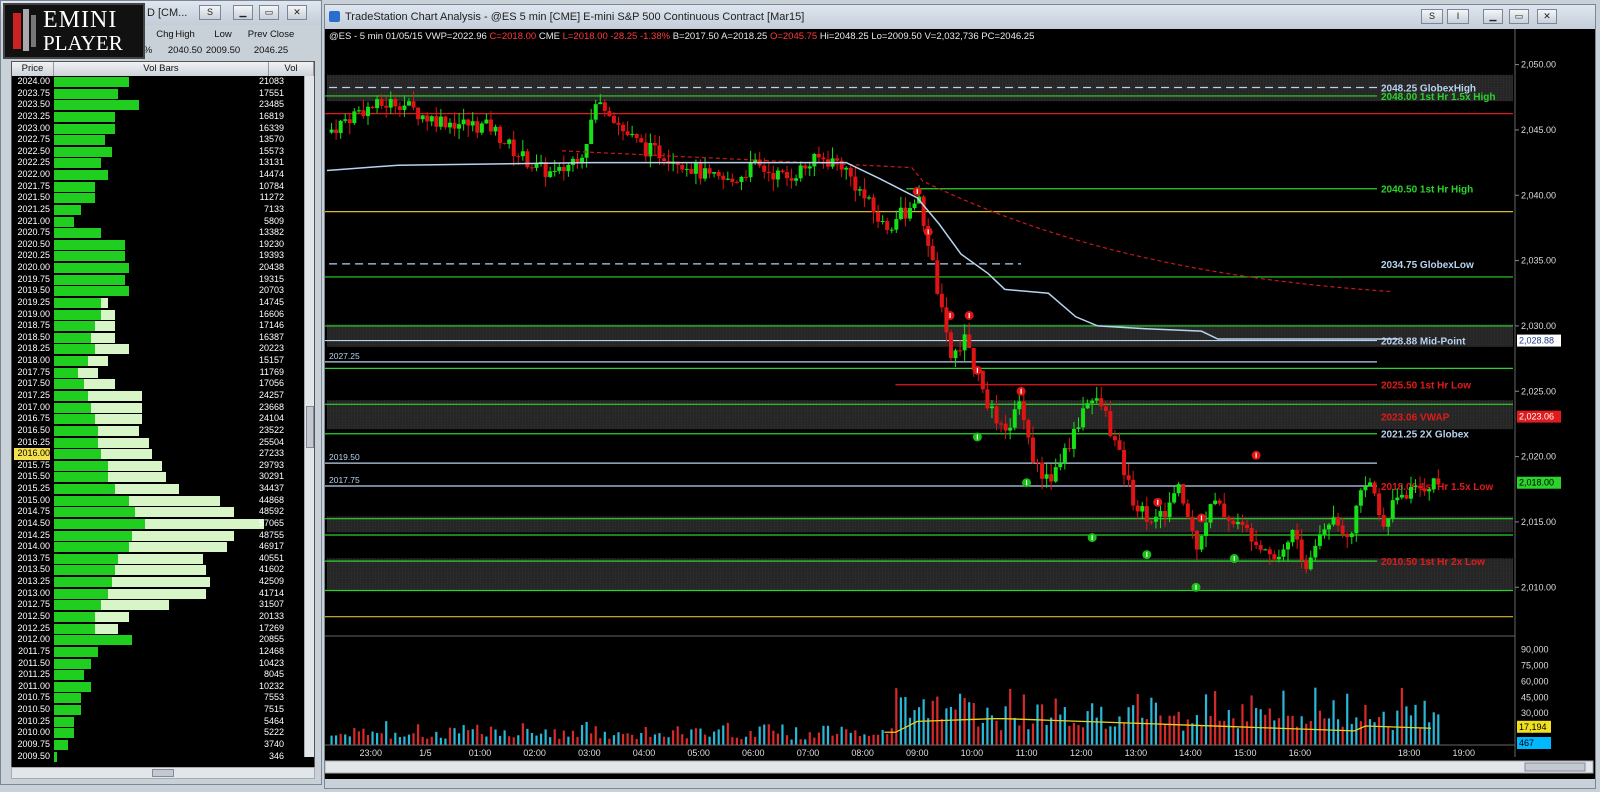 Image resolution: width=1600 pixels, height=792 pixels. I want to click on row-volume: 41602, so click(271, 569).